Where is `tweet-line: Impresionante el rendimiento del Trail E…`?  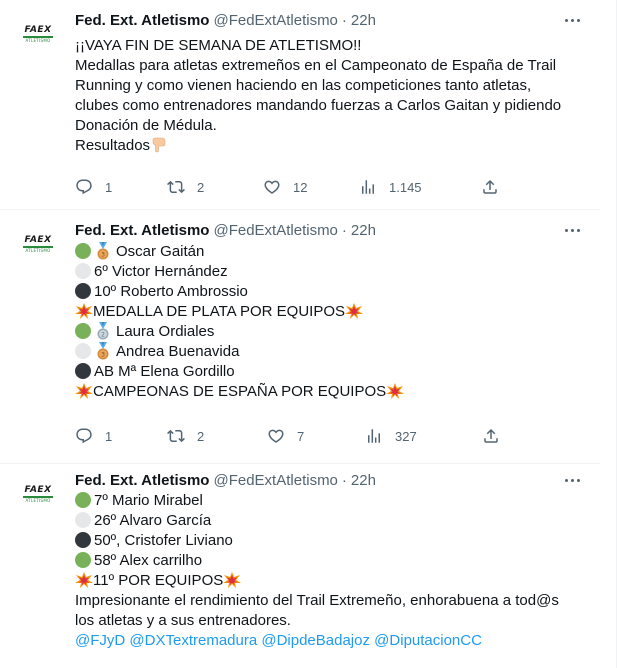 tweet-line: Impresionante el rendimiento del Trail E… is located at coordinates (317, 600).